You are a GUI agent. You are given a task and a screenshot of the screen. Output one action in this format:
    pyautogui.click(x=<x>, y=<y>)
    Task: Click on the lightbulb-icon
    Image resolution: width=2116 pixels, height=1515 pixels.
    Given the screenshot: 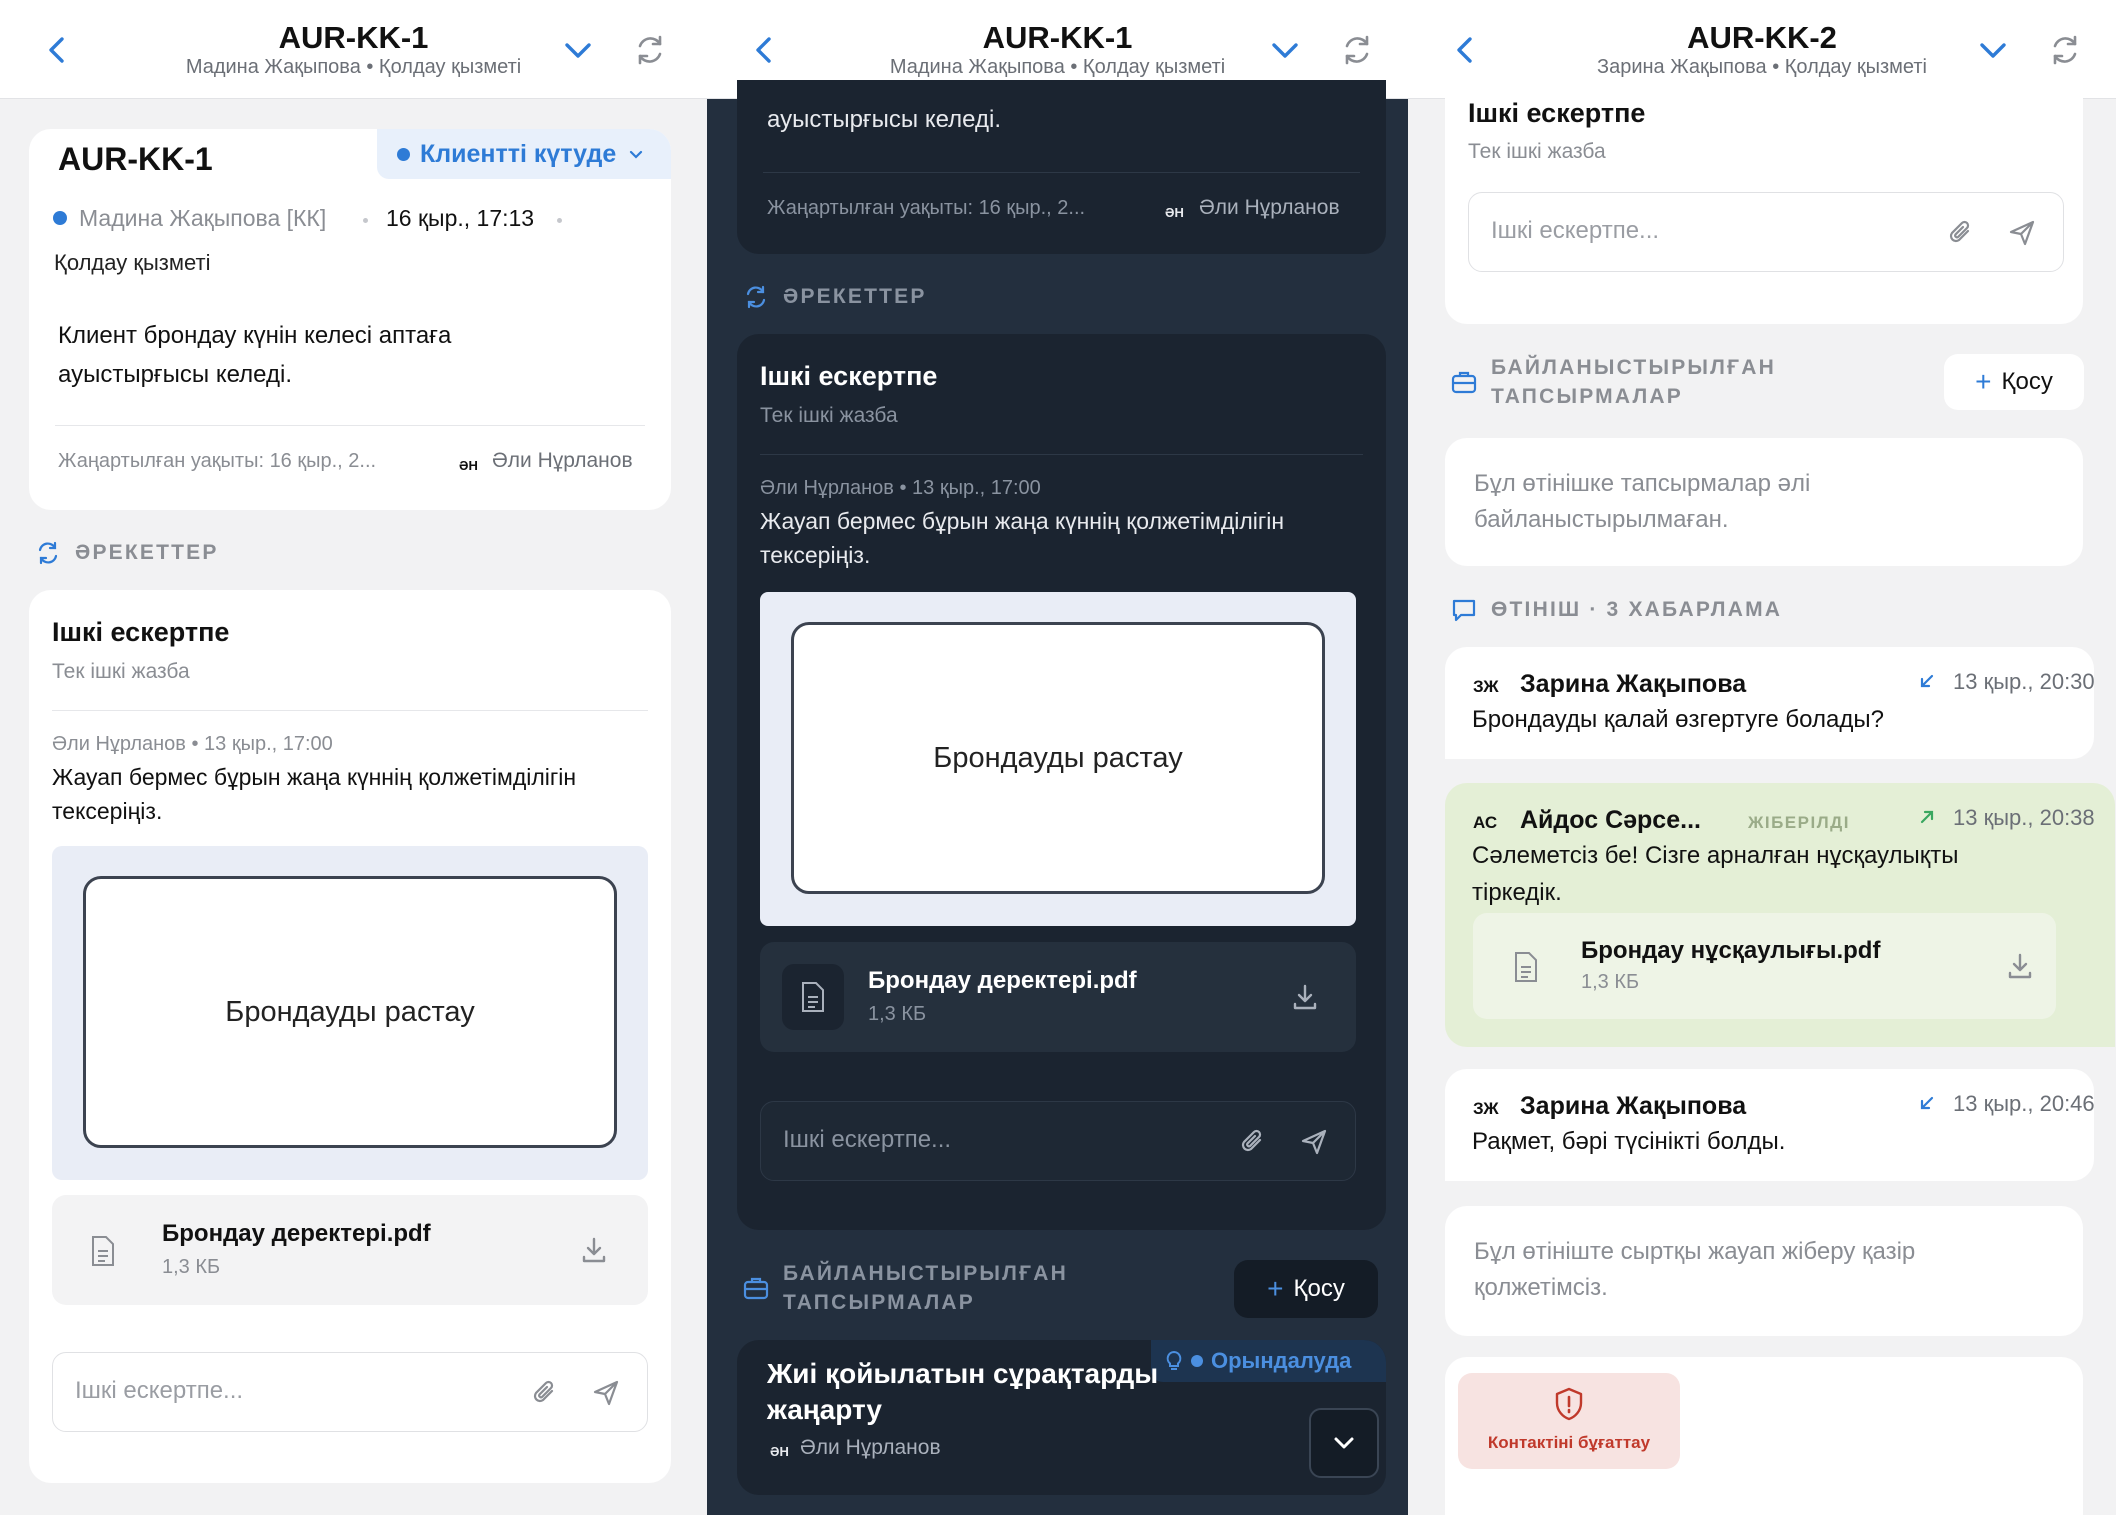 What is the action you would take?
    pyautogui.click(x=1174, y=1360)
    